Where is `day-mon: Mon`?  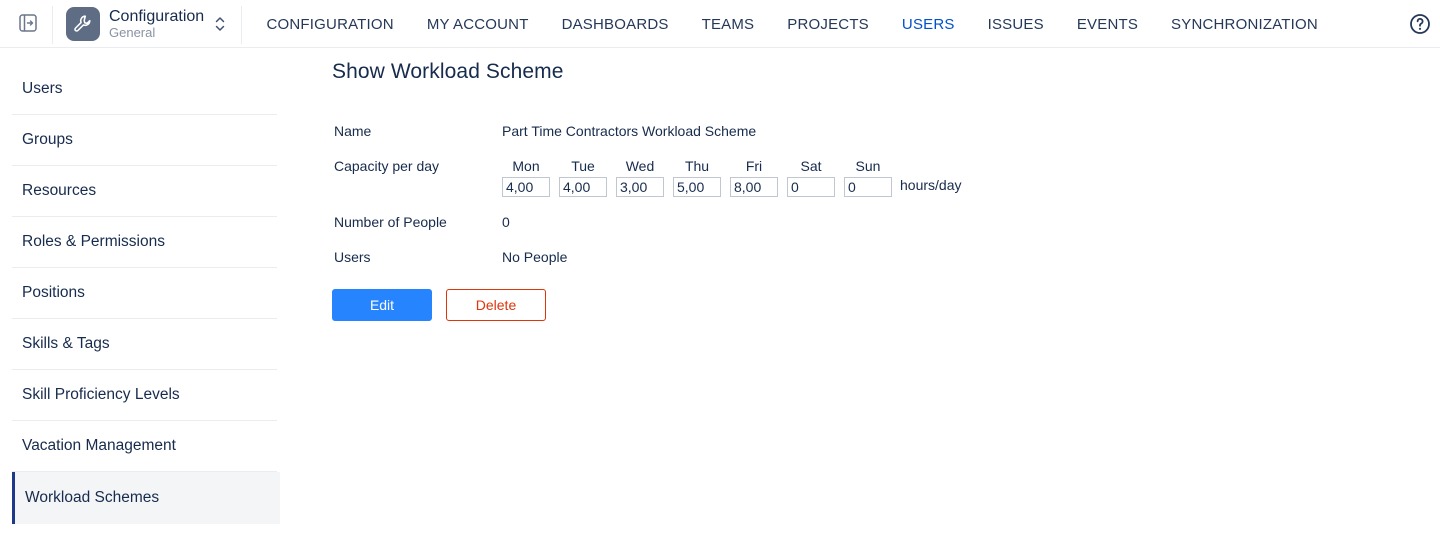
day-mon: Mon is located at coordinates (530, 177).